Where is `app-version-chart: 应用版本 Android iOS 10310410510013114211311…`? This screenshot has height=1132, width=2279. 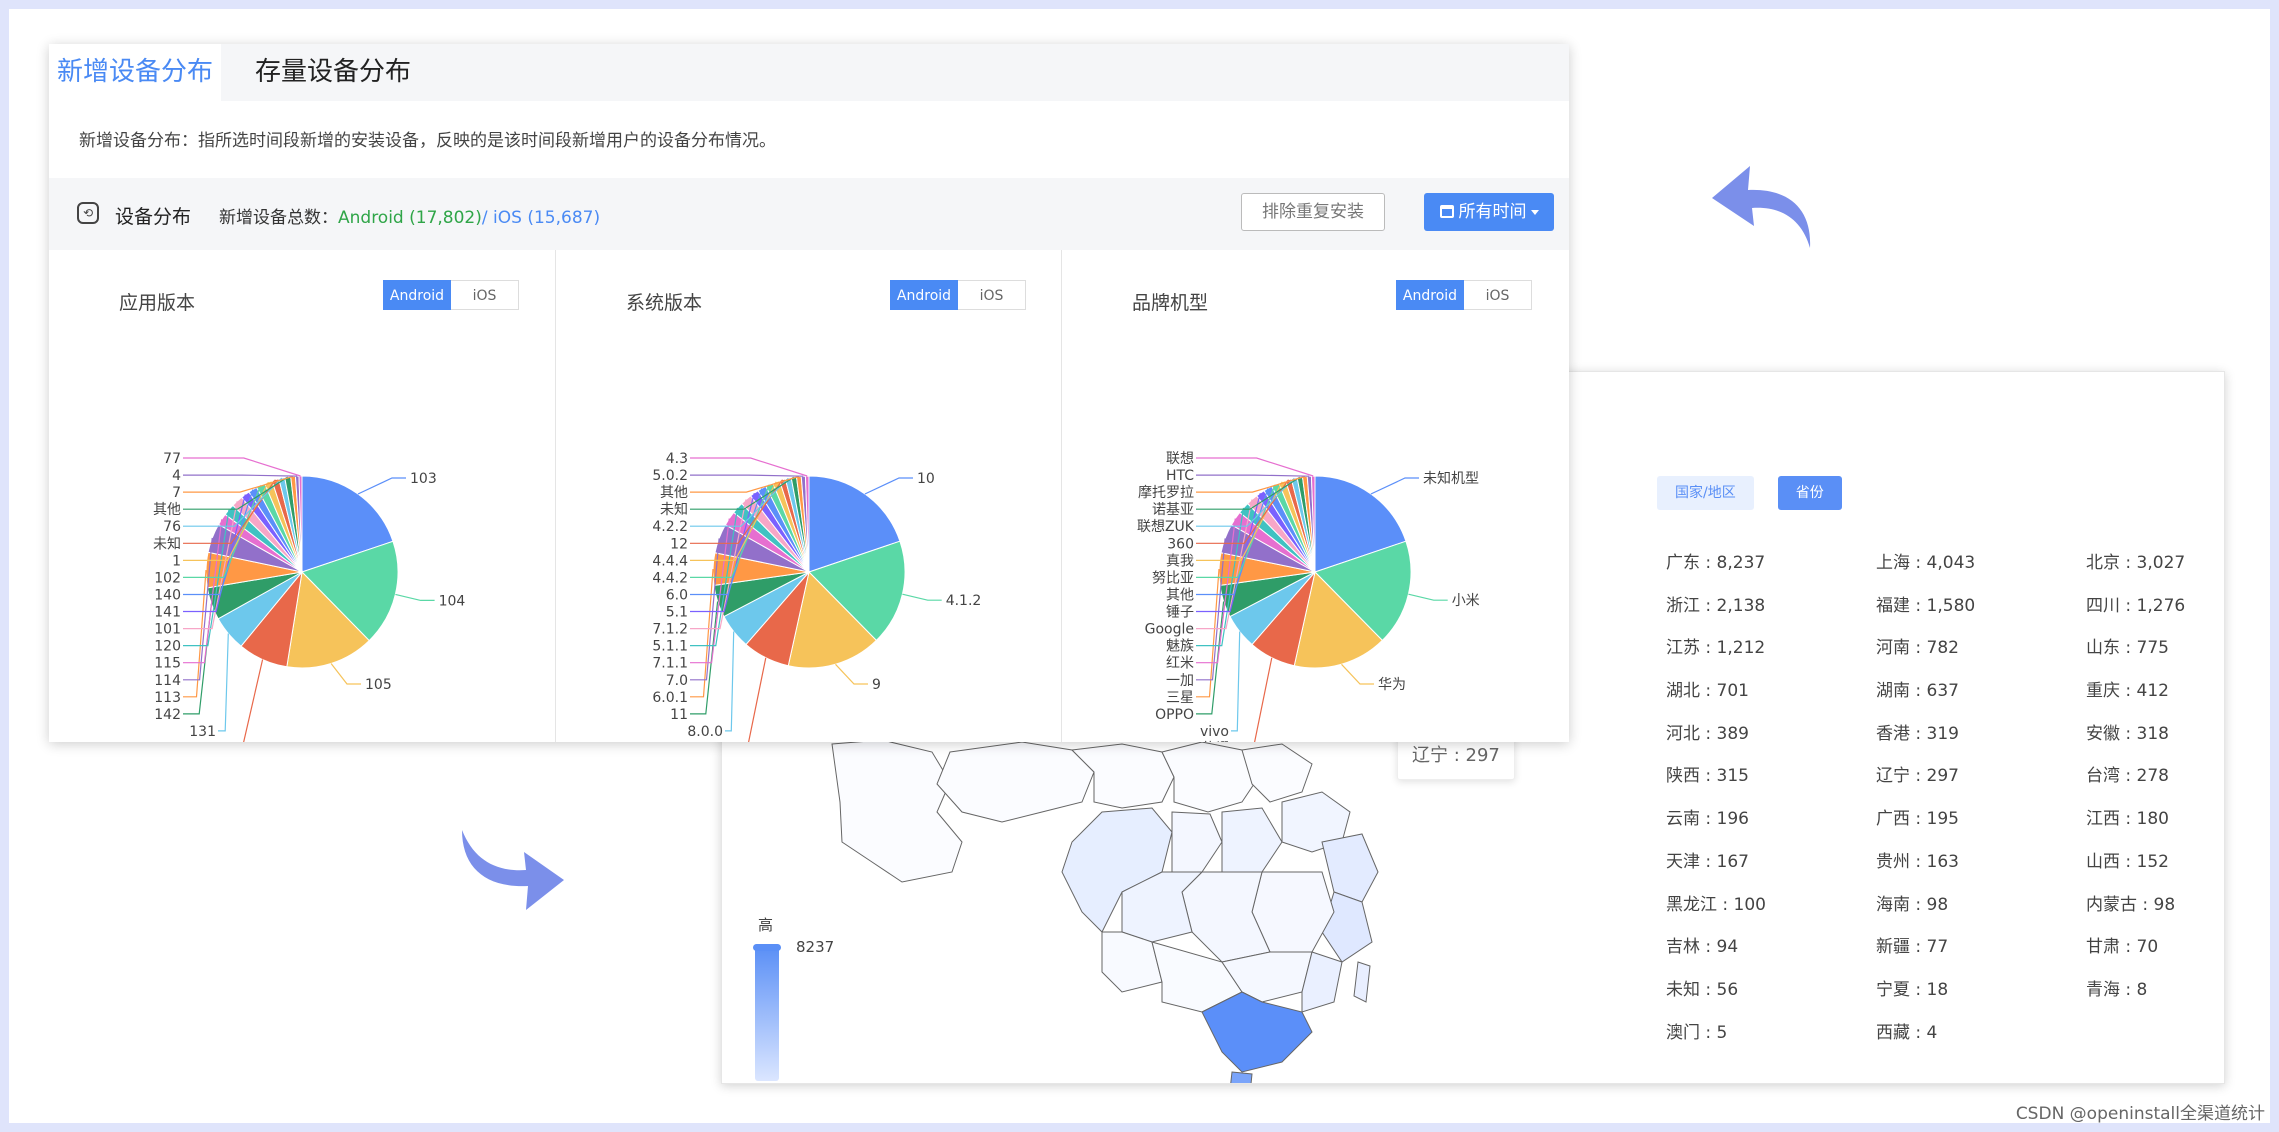
app-version-chart: 应用版本 Android iOS 10310410510013114211311… is located at coordinates (302, 496).